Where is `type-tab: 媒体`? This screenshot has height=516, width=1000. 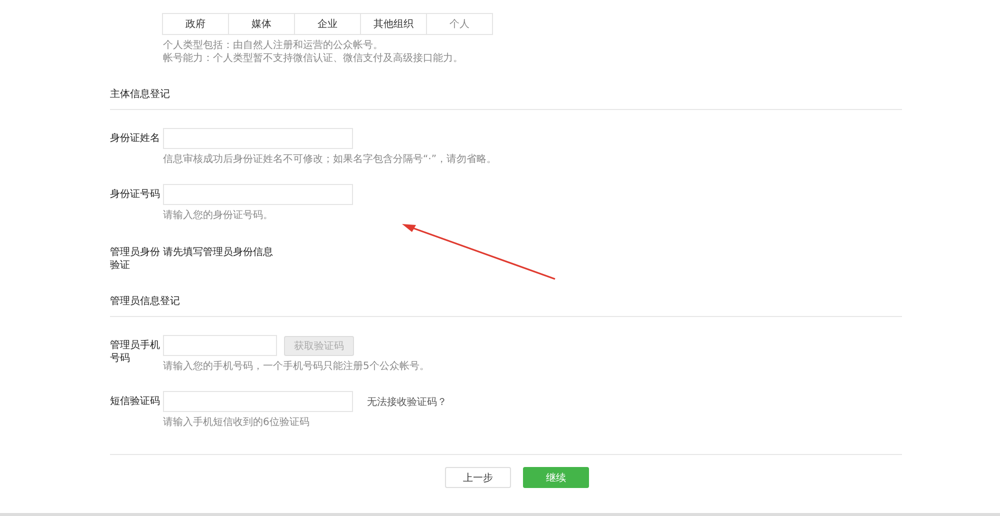
type-tab: 媒体 is located at coordinates (261, 24).